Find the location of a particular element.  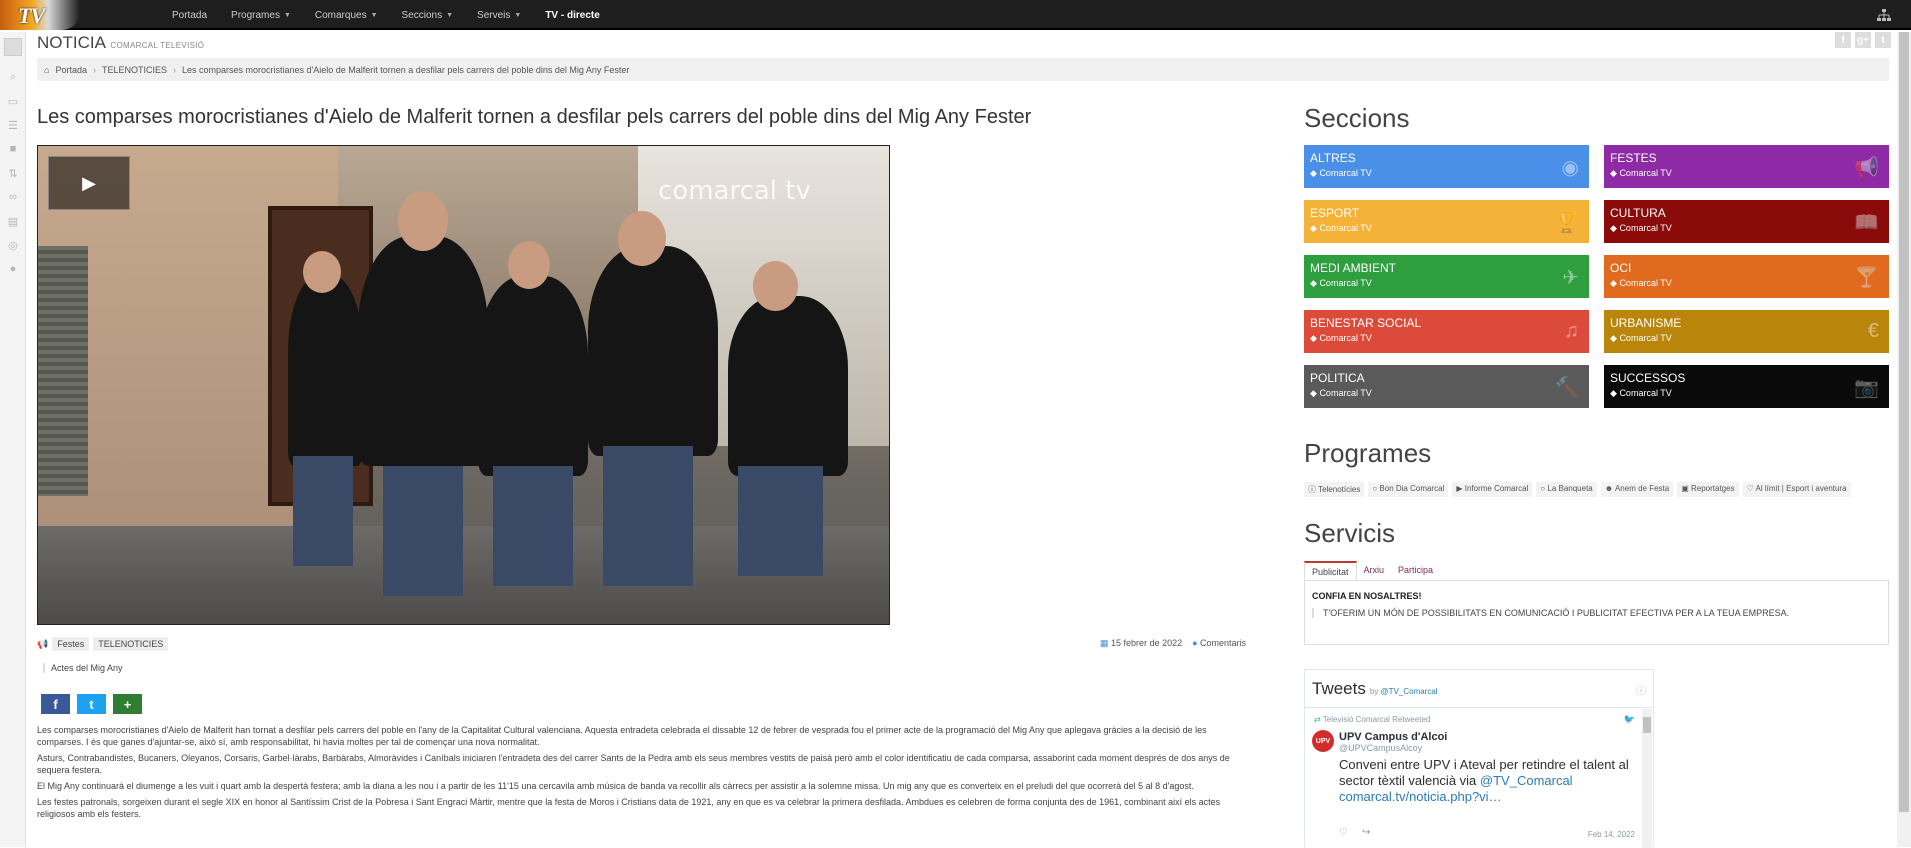

megaphone-icon: 📢 is located at coordinates (43, 643).